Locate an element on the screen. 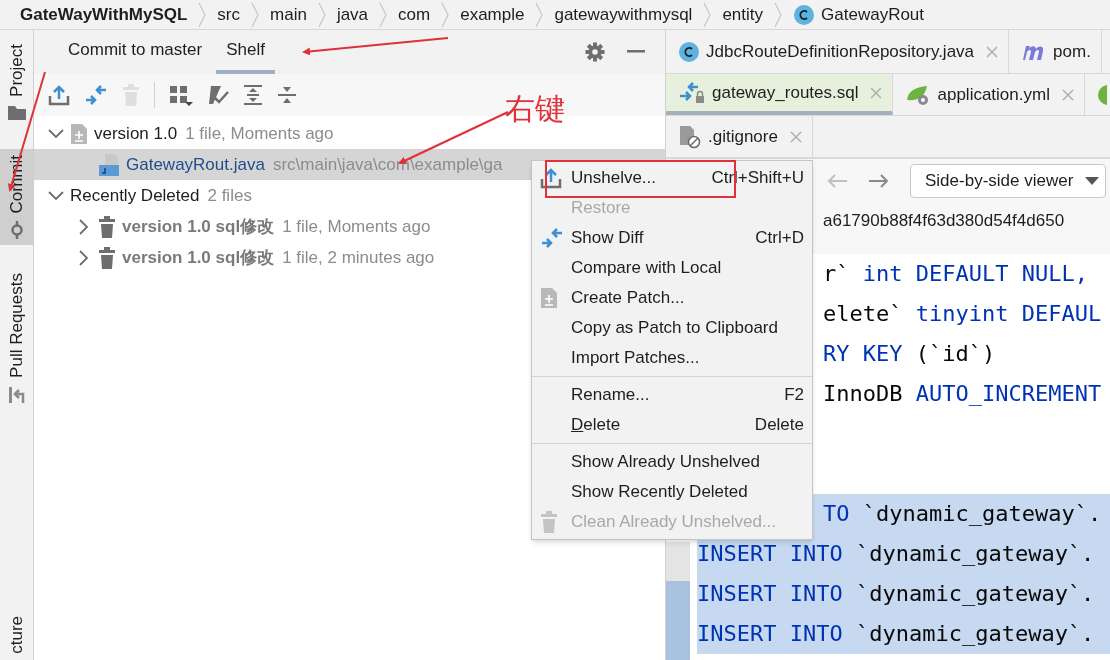 Image resolution: width=1110 pixels, height=660 pixels. tree-item-detail: 1 file, 2 minutes ago is located at coordinates (358, 257).